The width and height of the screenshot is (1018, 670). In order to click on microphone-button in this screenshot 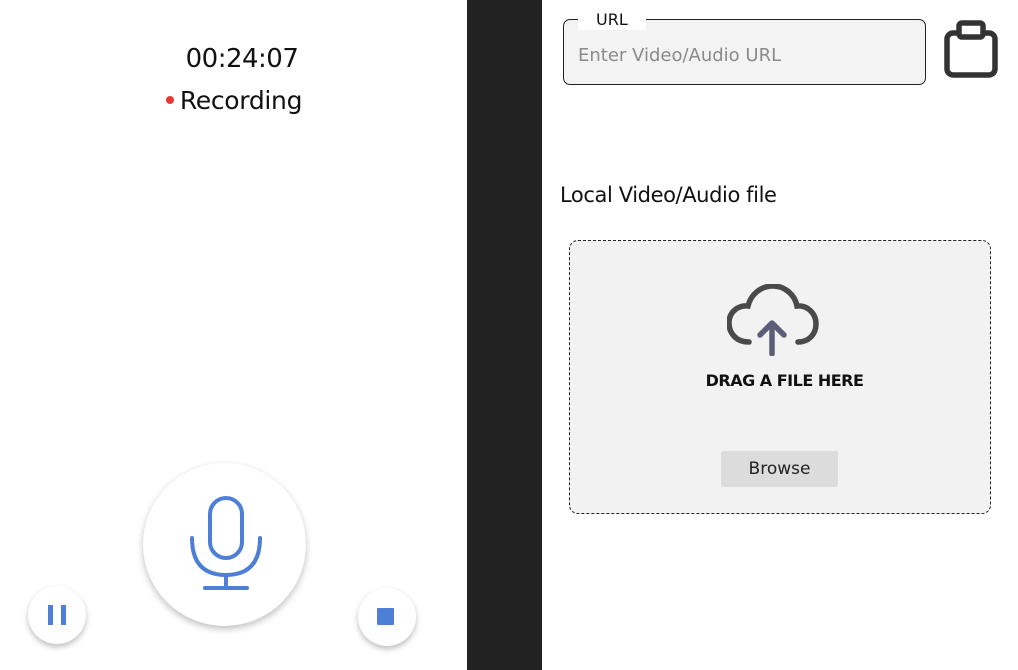, I will do `click(224, 544)`.